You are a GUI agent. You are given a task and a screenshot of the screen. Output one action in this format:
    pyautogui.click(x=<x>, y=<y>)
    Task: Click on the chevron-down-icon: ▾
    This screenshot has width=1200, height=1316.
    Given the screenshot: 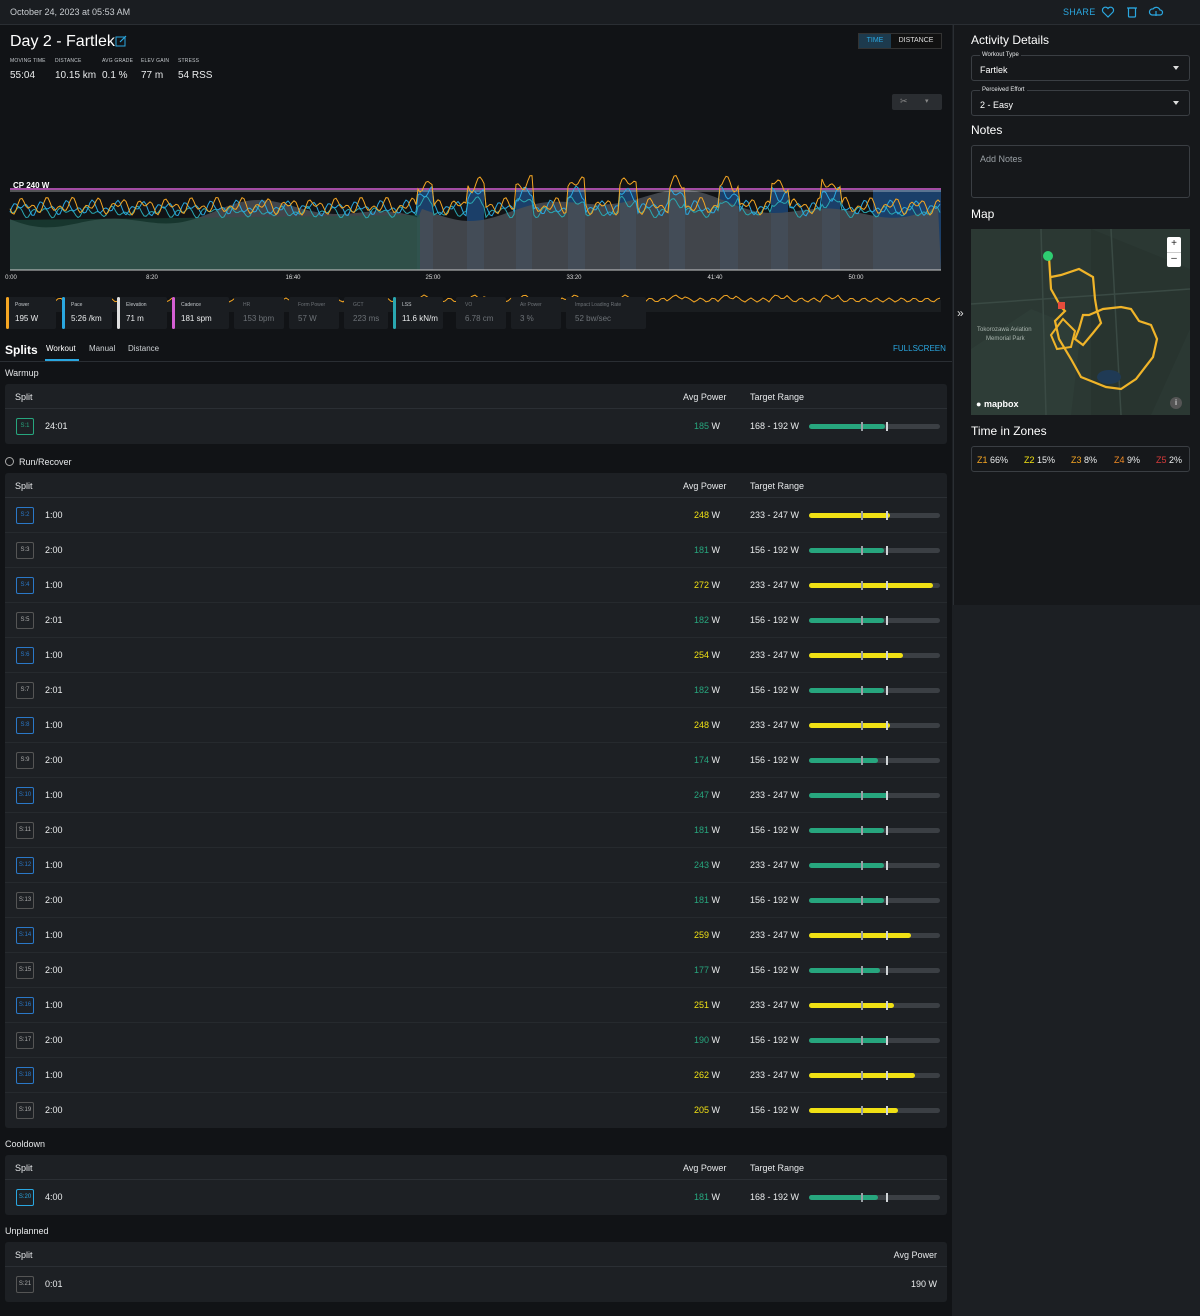 What is the action you would take?
    pyautogui.click(x=927, y=101)
    